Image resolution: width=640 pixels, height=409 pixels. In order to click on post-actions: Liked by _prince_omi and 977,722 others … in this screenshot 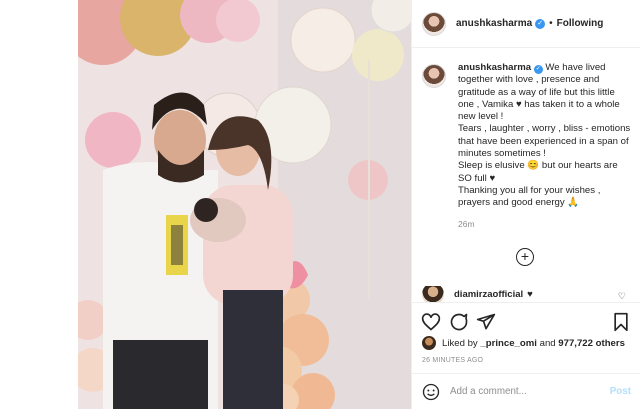, I will do `click(526, 337)`.